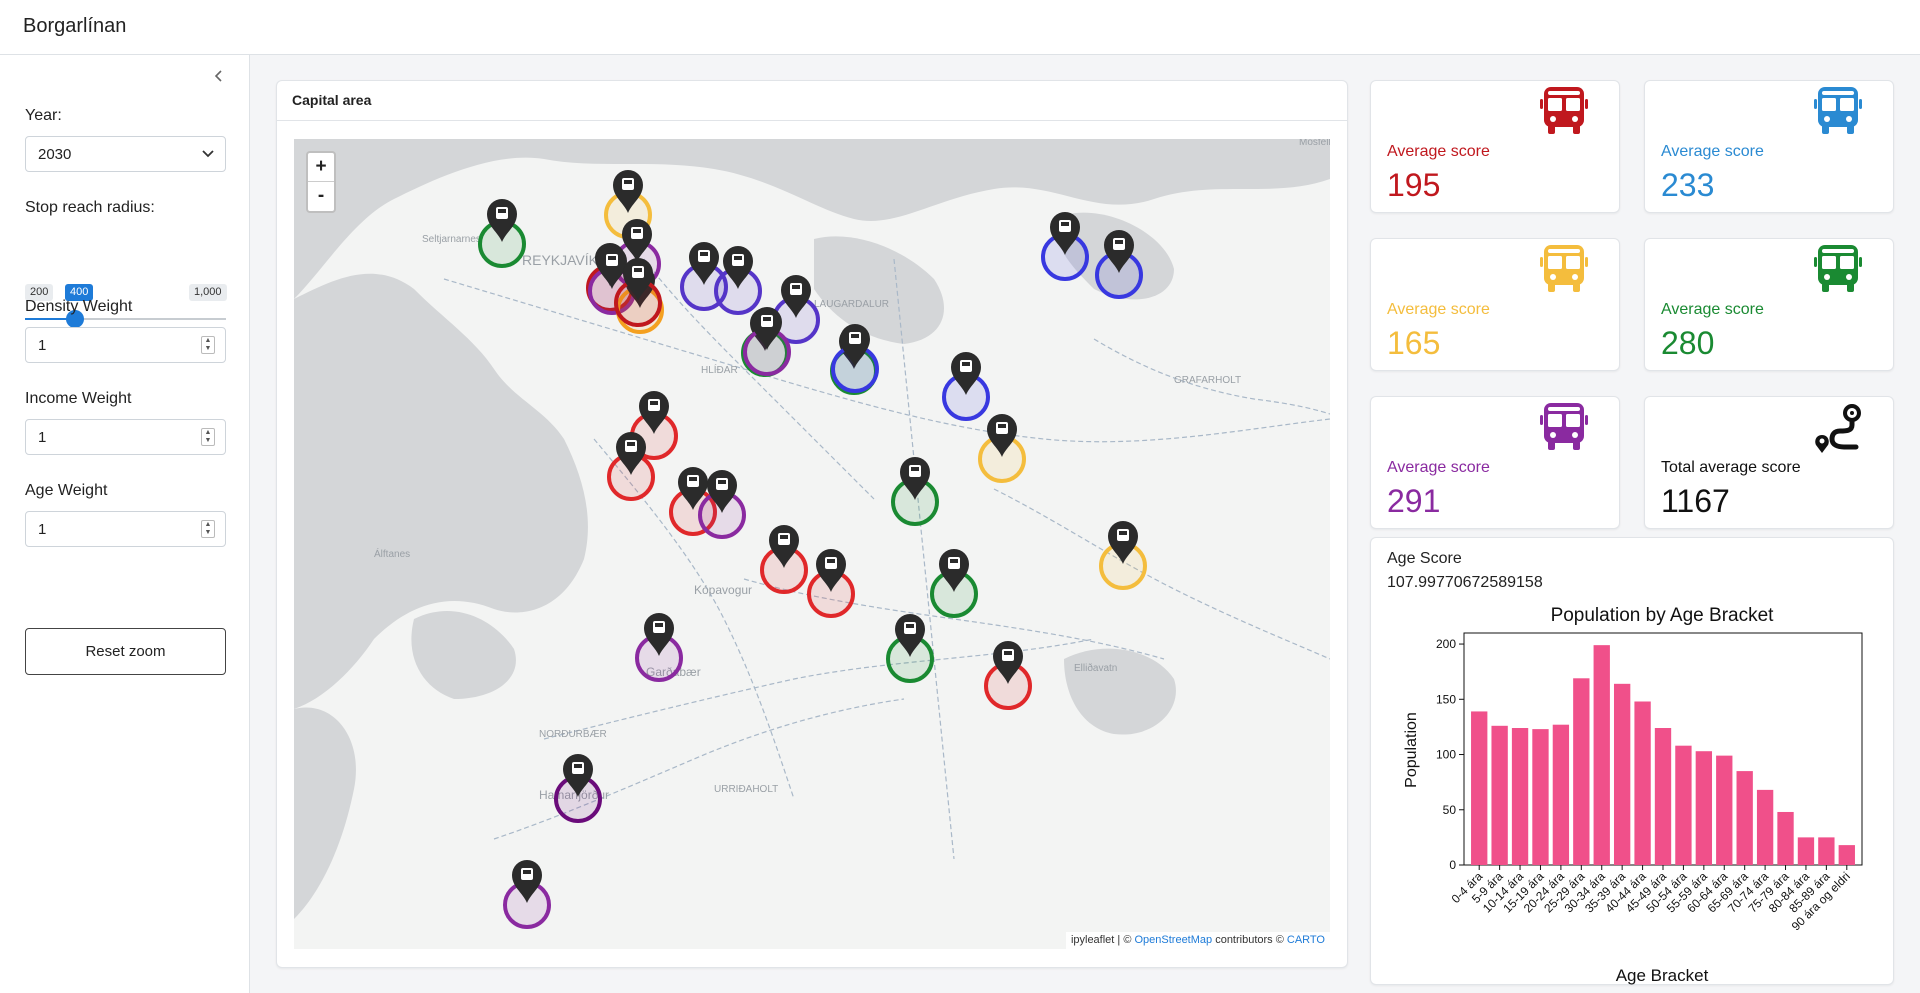 The width and height of the screenshot is (1920, 993). Describe the element at coordinates (208, 154) in the screenshot. I see `chevron-down-icon` at that location.